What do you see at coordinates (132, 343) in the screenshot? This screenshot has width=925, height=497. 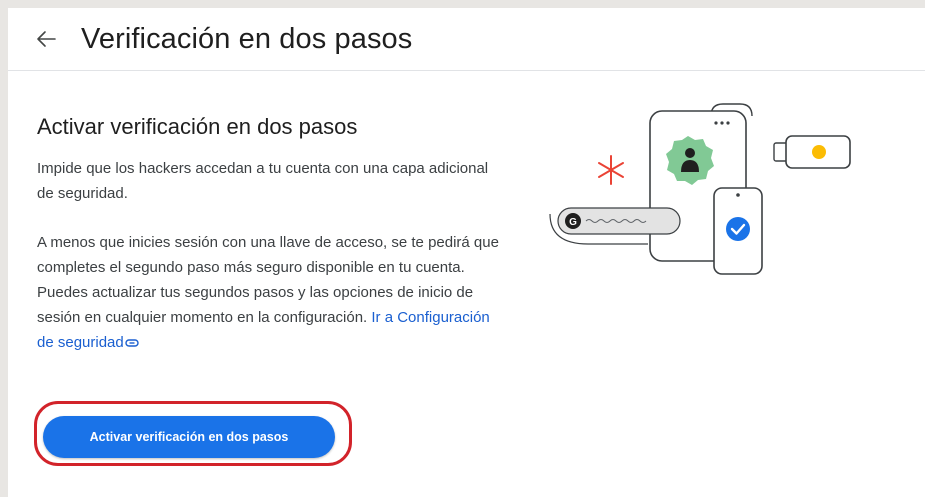 I see `link-icon` at bounding box center [132, 343].